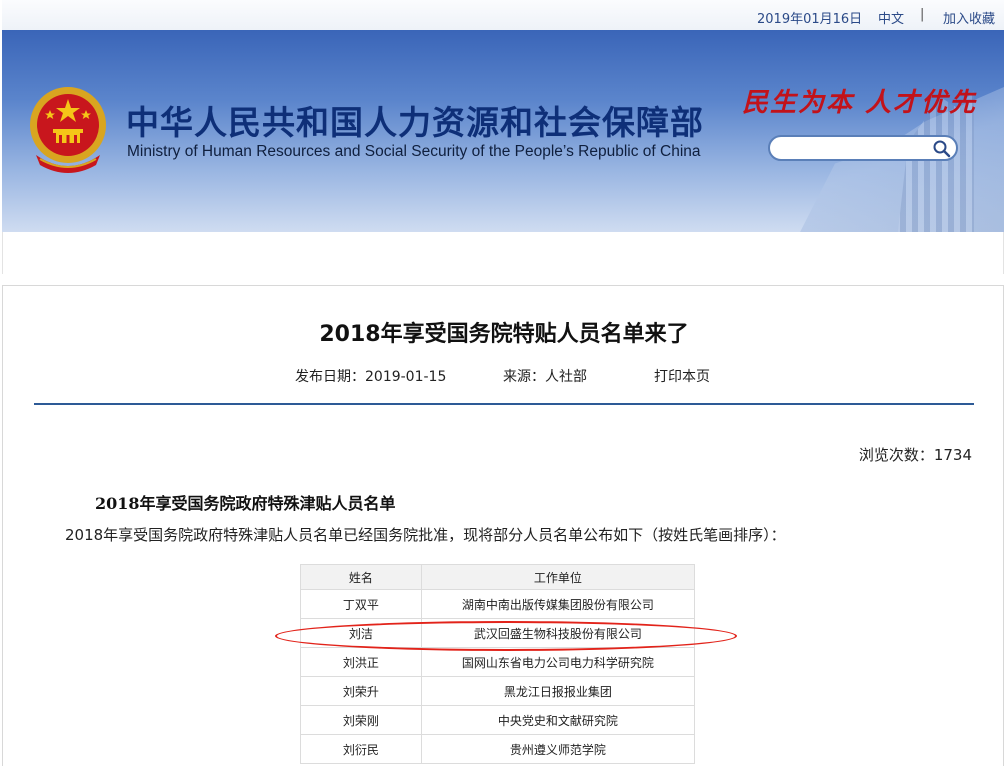 This screenshot has height=766, width=1006. Describe the element at coordinates (942, 149) in the screenshot. I see `search-icon` at that location.